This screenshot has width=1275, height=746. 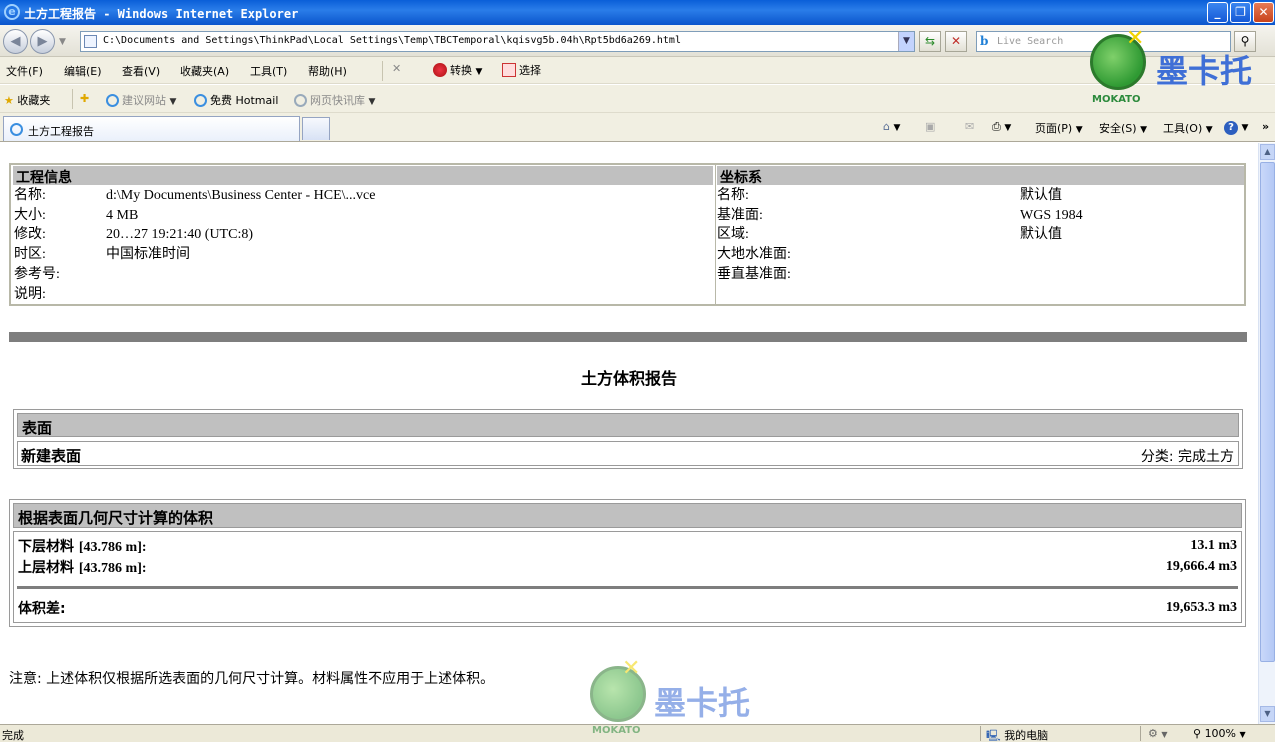 I want to click on project-row: 说明:, so click(x=364, y=295).